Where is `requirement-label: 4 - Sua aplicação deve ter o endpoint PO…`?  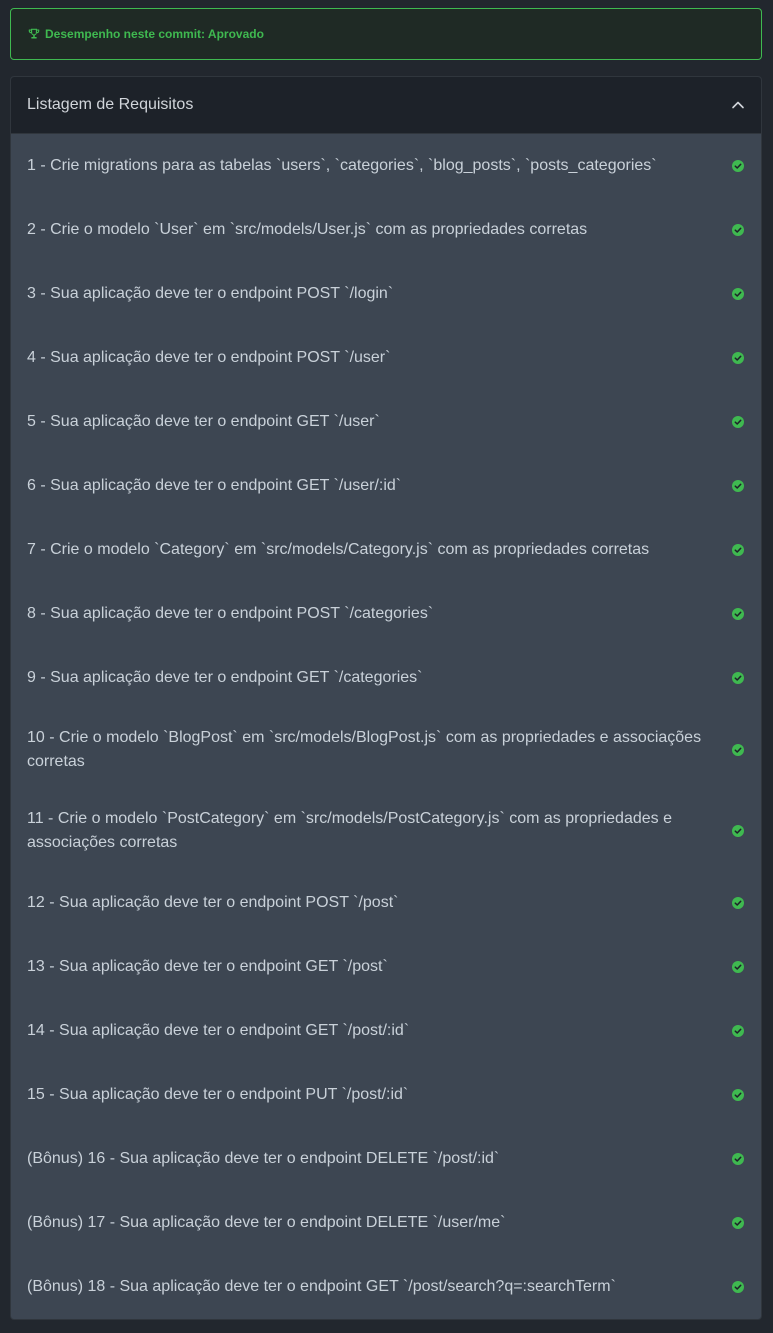
requirement-label: 4 - Sua aplicação deve ter o endpoint PO… is located at coordinates (209, 357).